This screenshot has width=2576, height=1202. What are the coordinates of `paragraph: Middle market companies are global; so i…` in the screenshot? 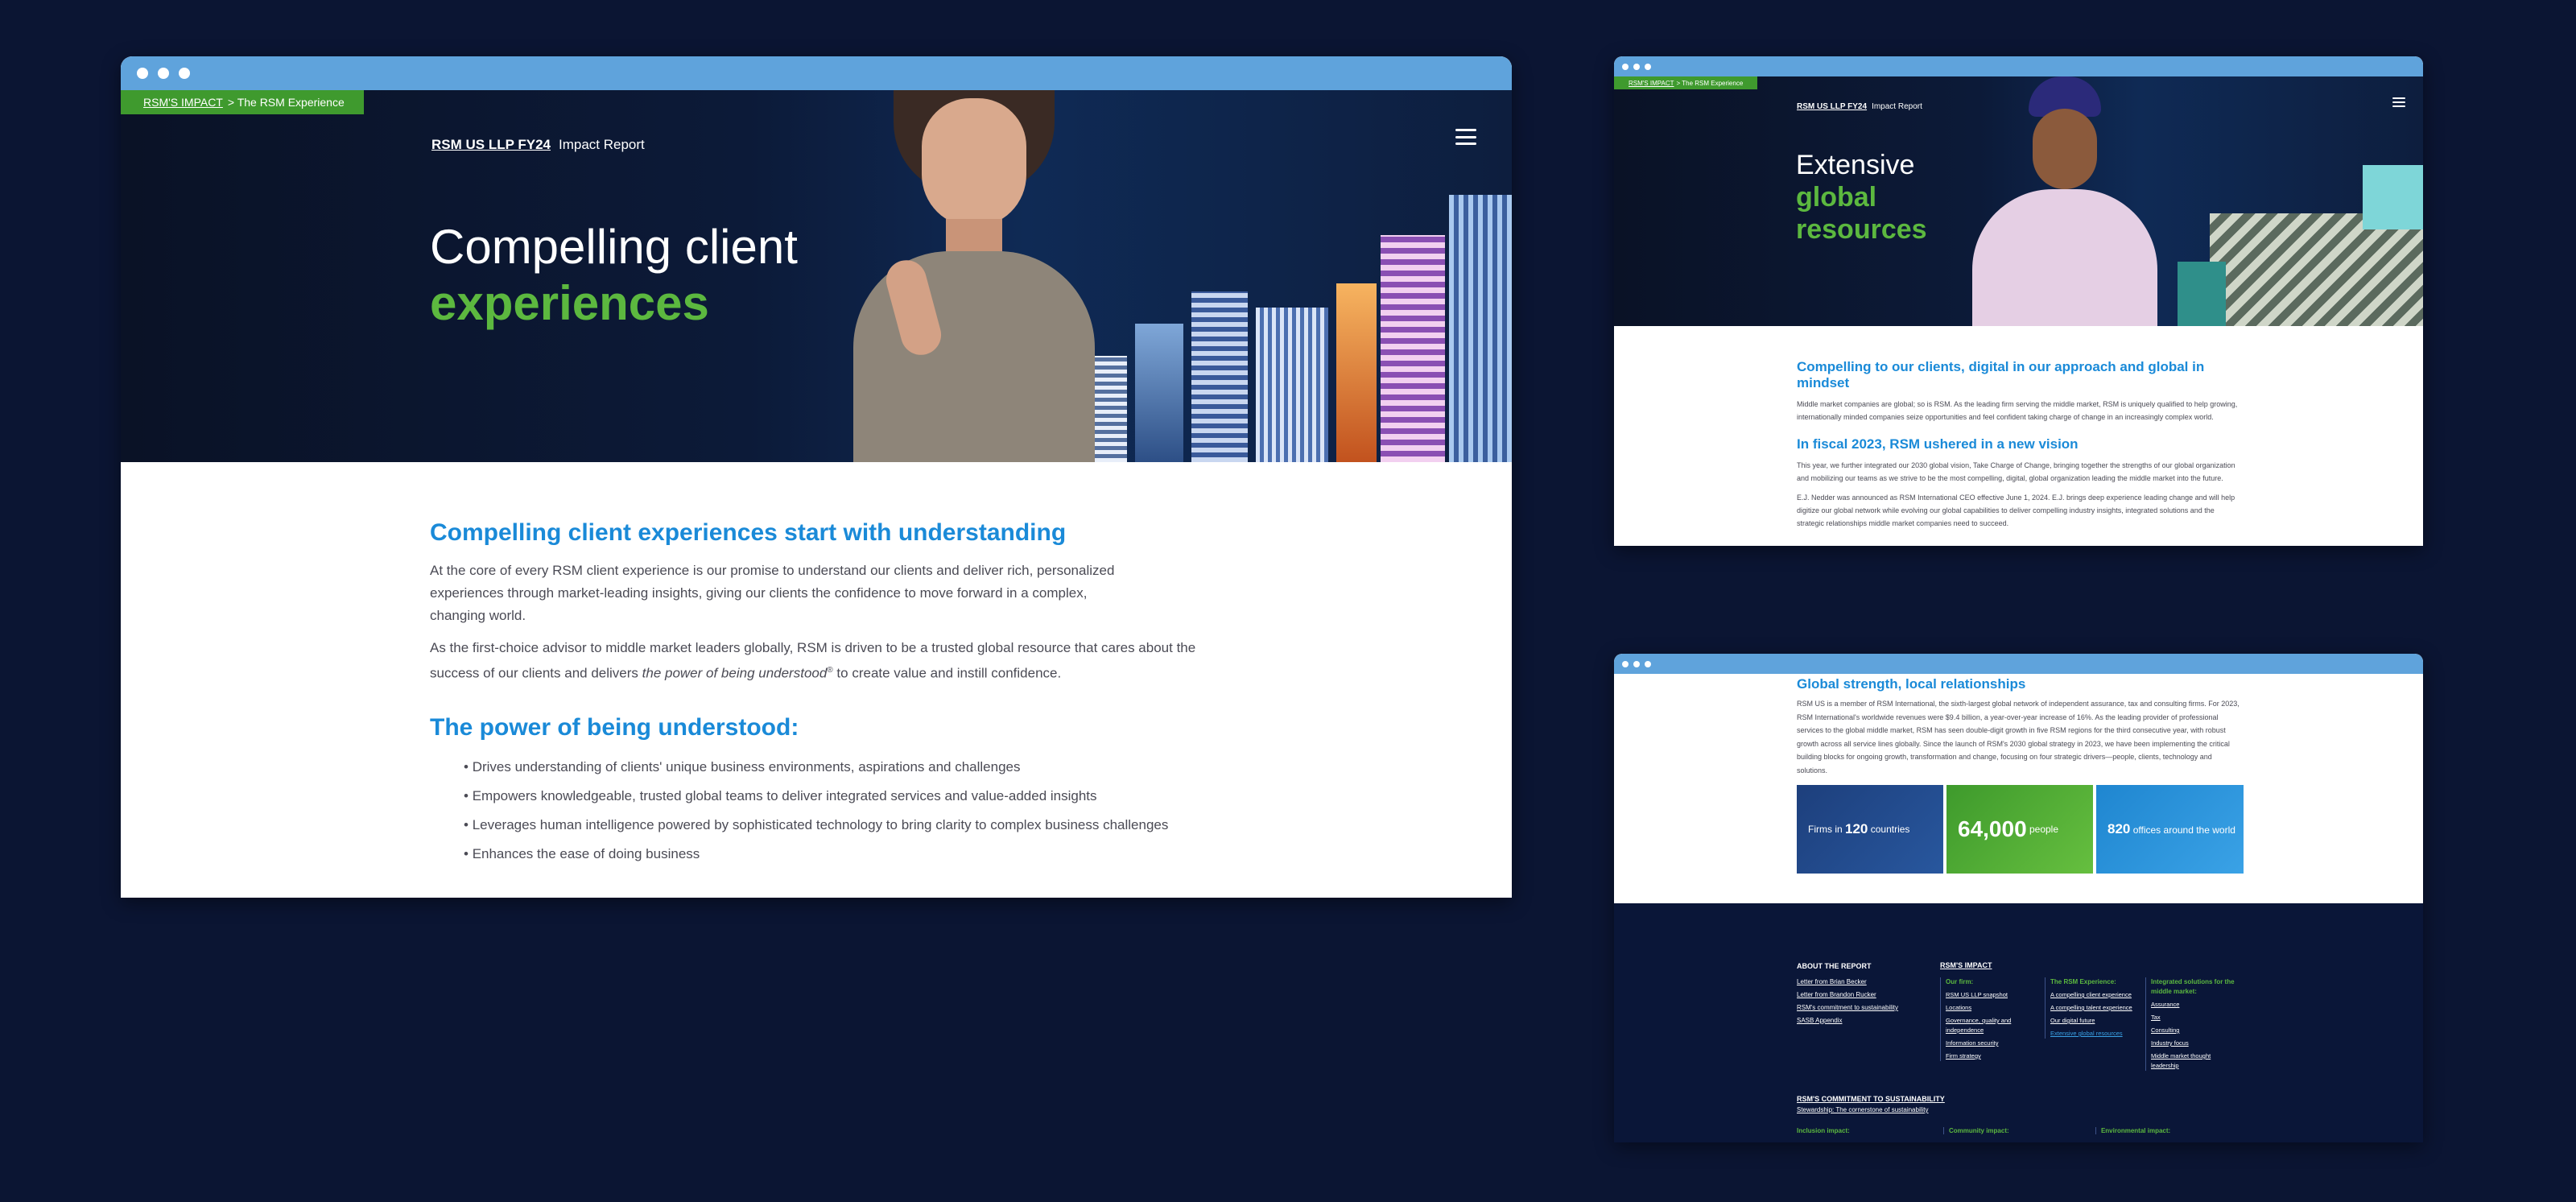 It's located at (2017, 410).